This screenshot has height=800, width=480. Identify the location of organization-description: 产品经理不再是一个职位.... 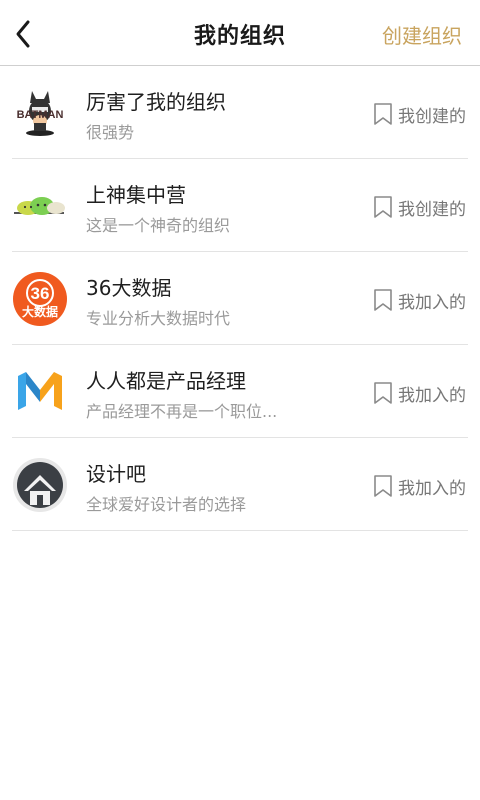
(182, 411).